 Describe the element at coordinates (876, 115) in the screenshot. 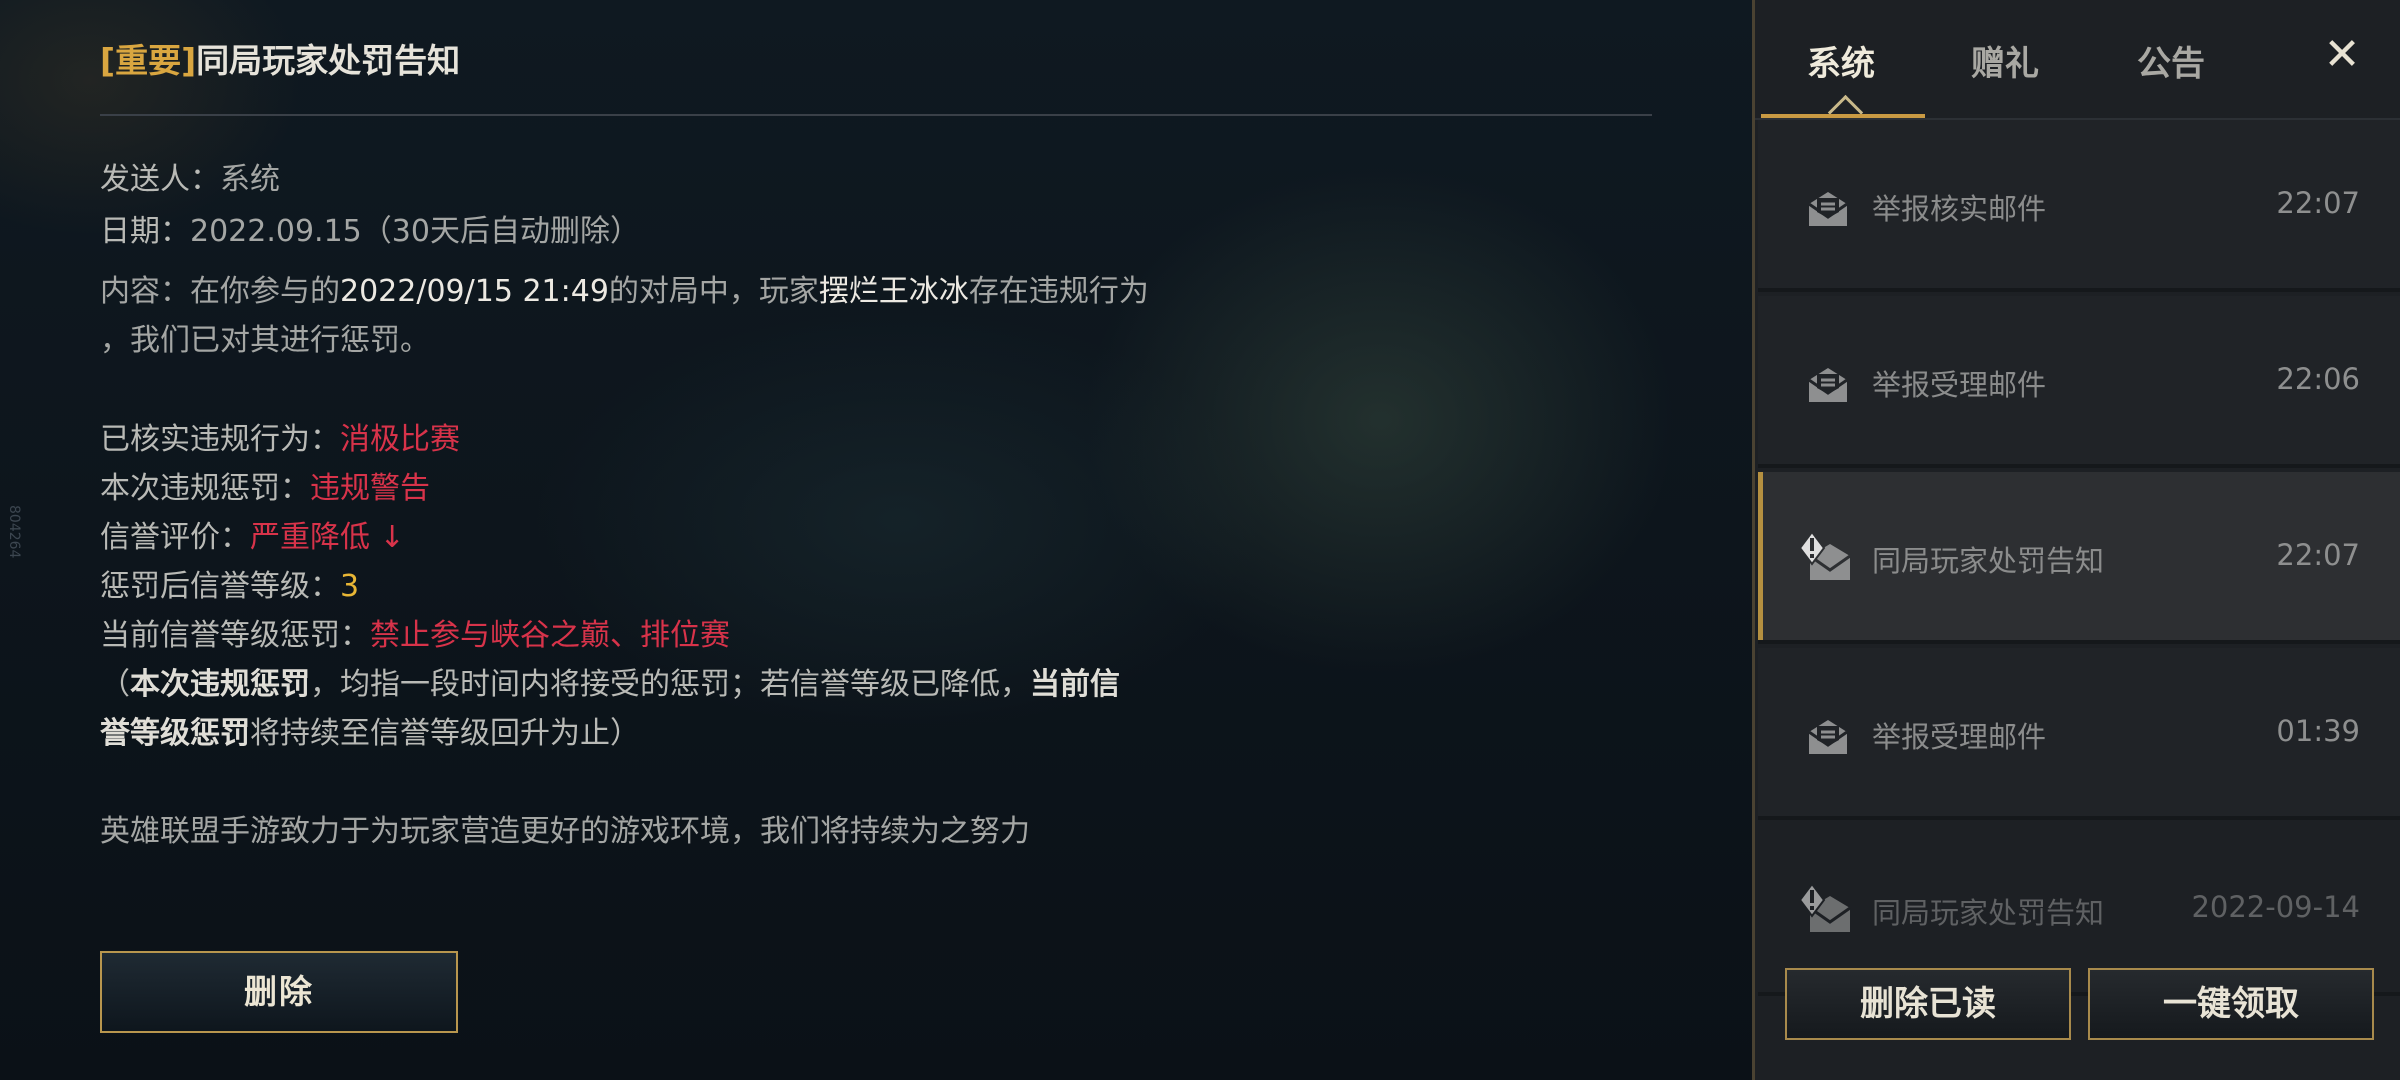

I see `title-divider` at that location.